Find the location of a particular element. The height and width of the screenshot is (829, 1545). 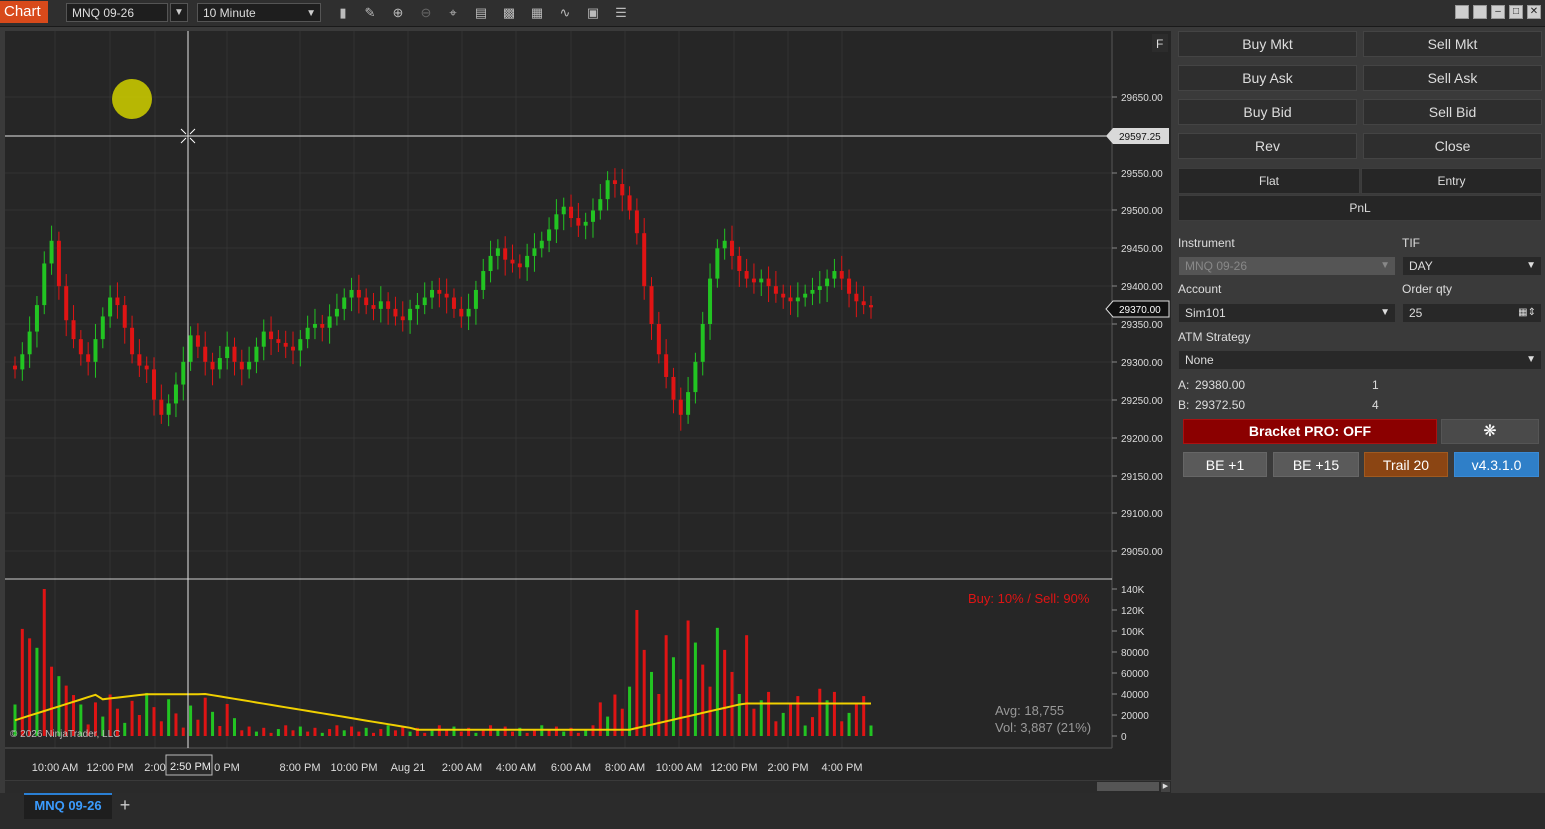

breakeven-plus-1-button: BE +1 is located at coordinates (1225, 464).